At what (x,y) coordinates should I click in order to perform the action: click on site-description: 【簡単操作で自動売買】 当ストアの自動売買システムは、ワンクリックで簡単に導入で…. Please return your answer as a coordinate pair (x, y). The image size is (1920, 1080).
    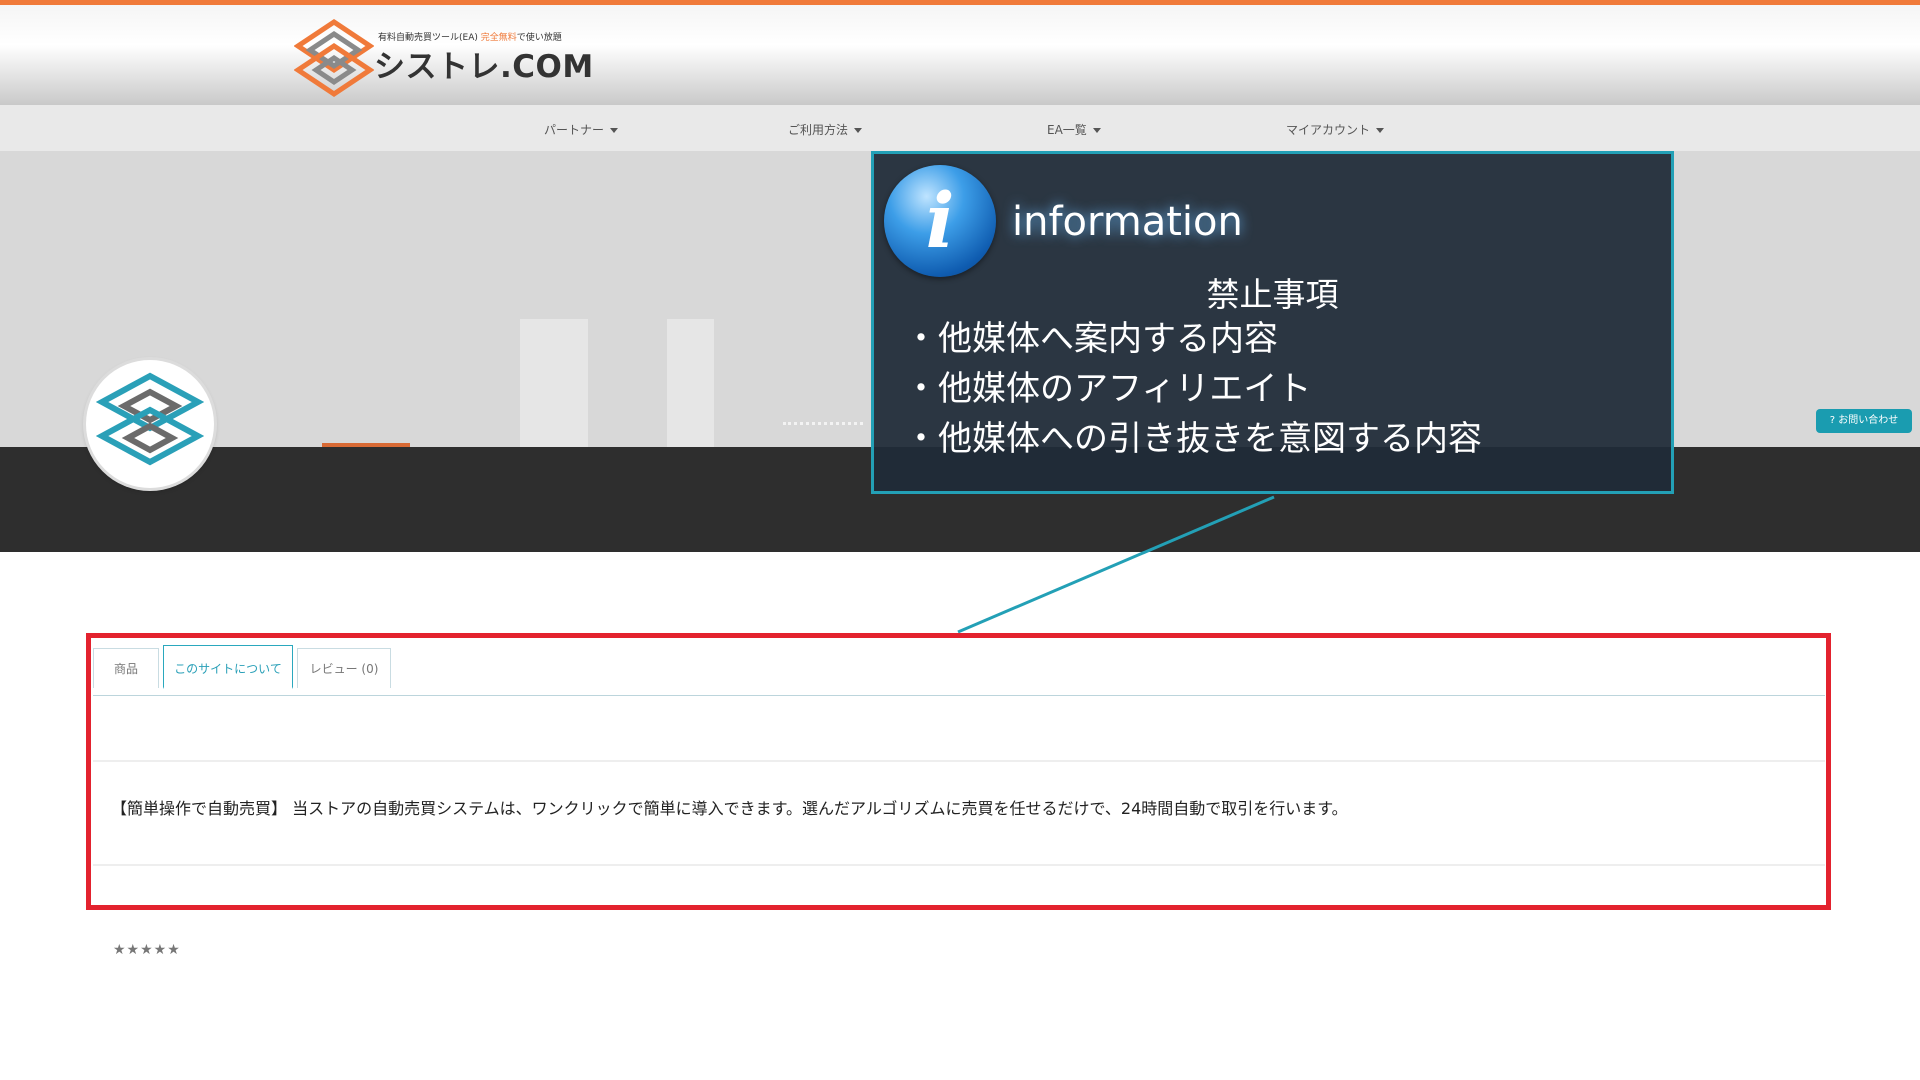
    Looking at the image, I should click on (729, 808).